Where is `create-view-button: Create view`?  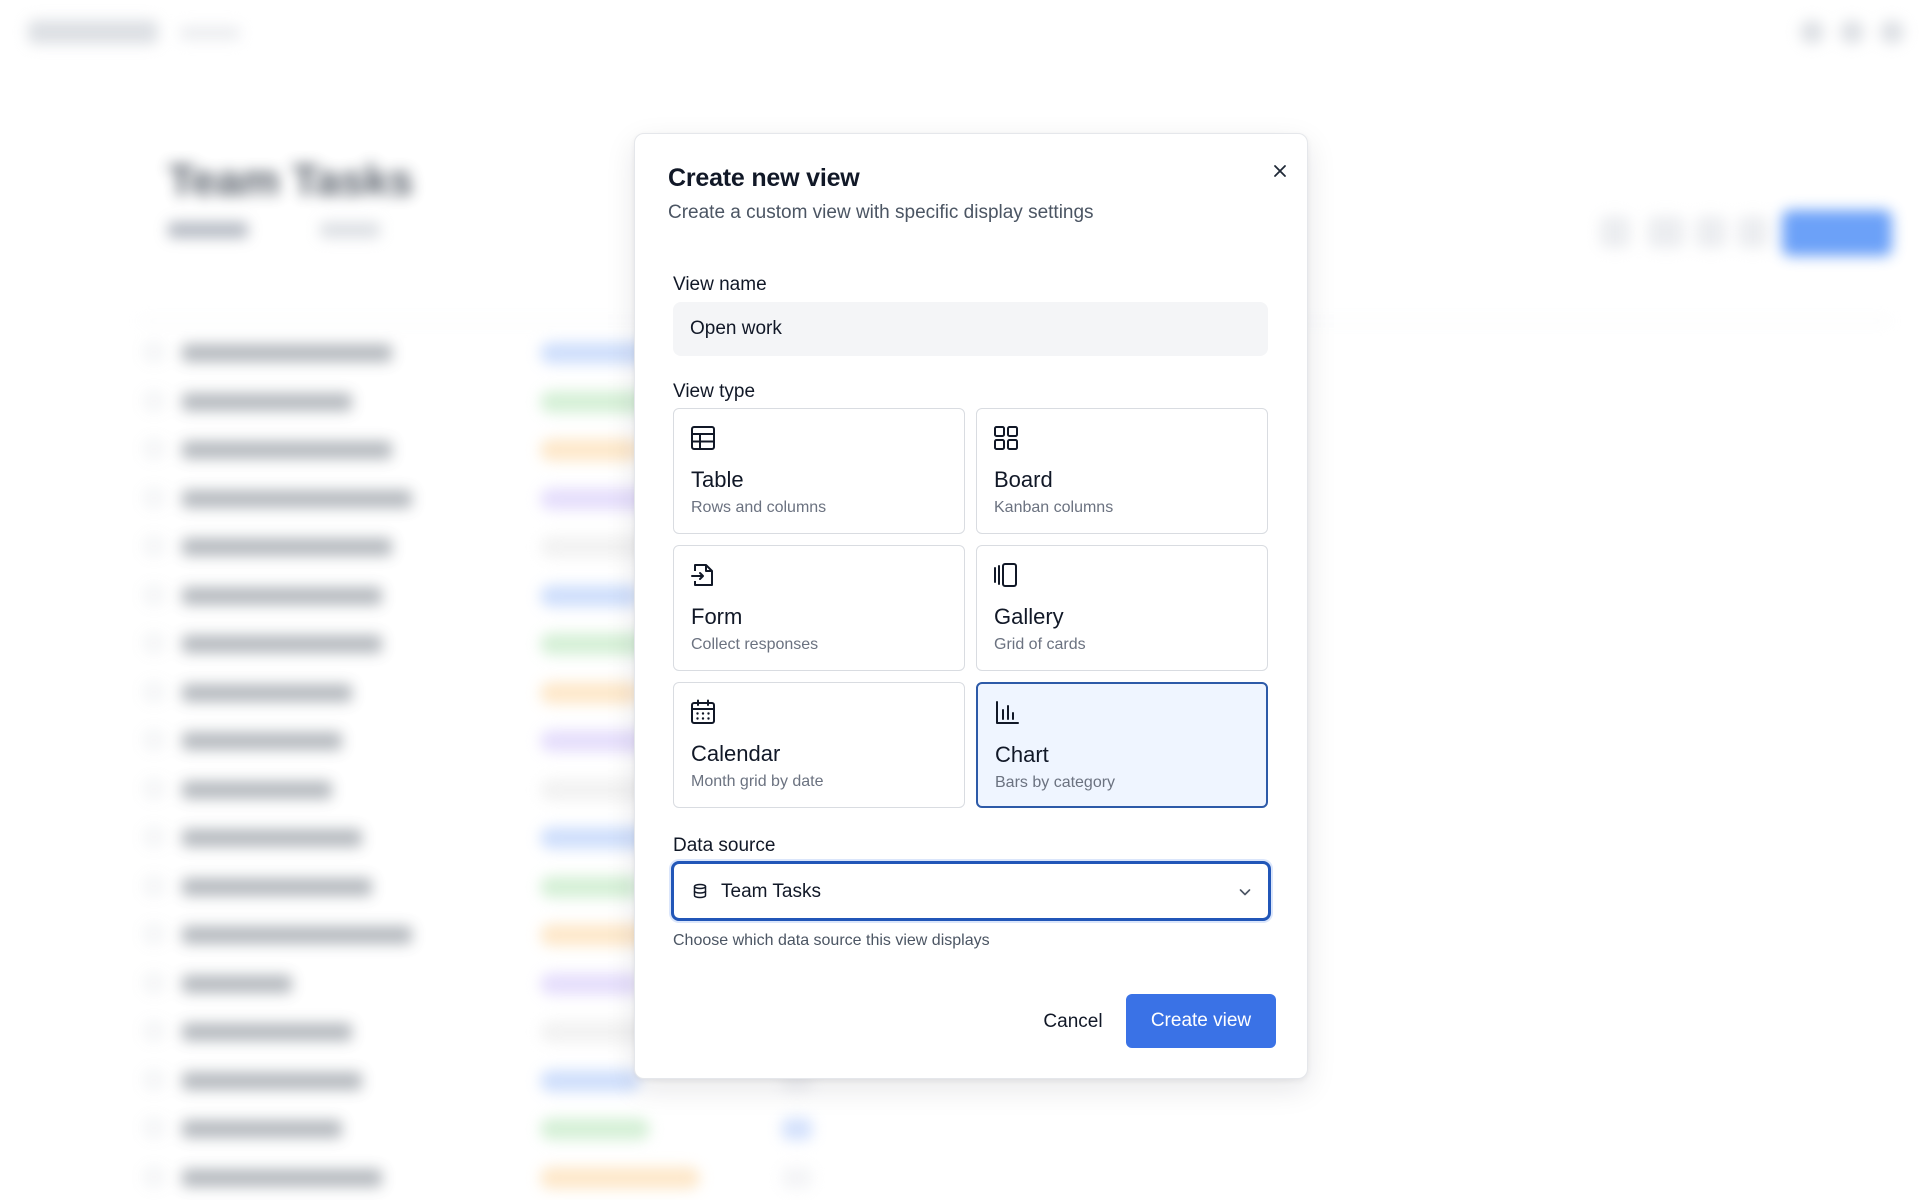
create-view-button: Create view is located at coordinates (1201, 1021).